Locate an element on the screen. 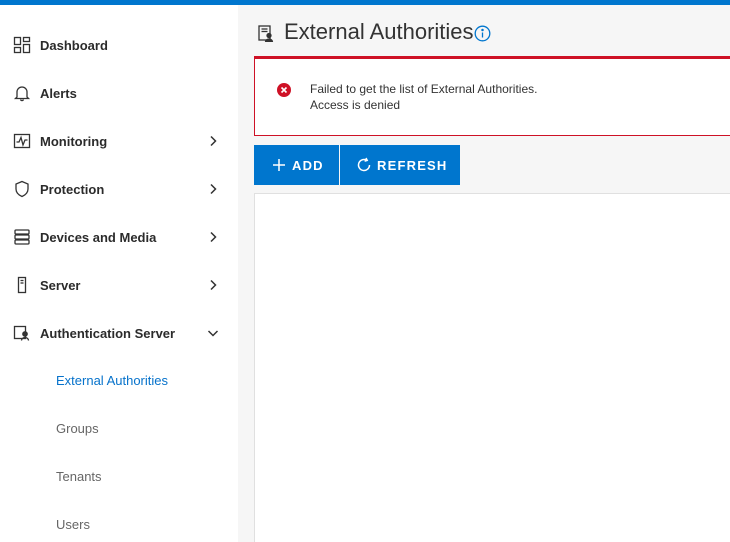 The width and height of the screenshot is (730, 542). page-title: External Authorities is located at coordinates (379, 31).